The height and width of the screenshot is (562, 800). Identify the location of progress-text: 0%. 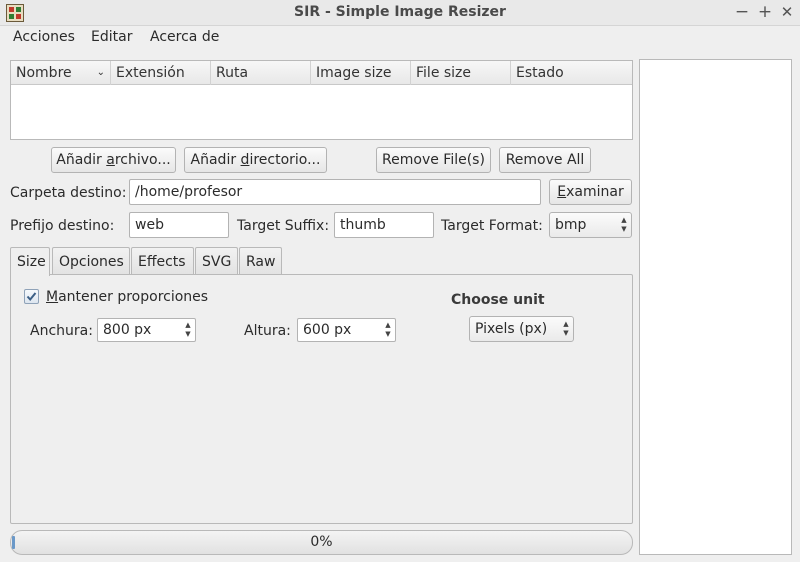
(321, 542).